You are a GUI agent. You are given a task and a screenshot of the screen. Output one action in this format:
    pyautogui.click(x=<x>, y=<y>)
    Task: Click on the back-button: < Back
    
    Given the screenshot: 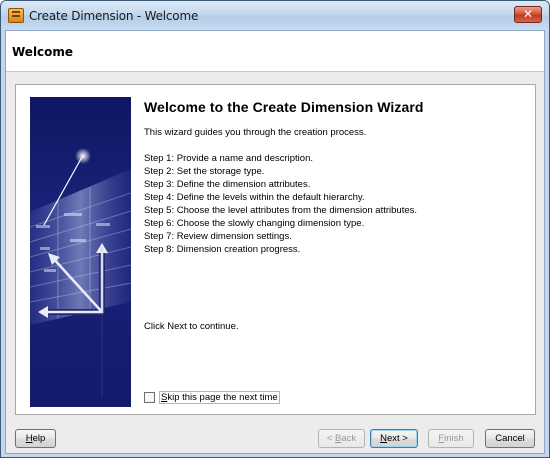 What is the action you would take?
    pyautogui.click(x=341, y=438)
    